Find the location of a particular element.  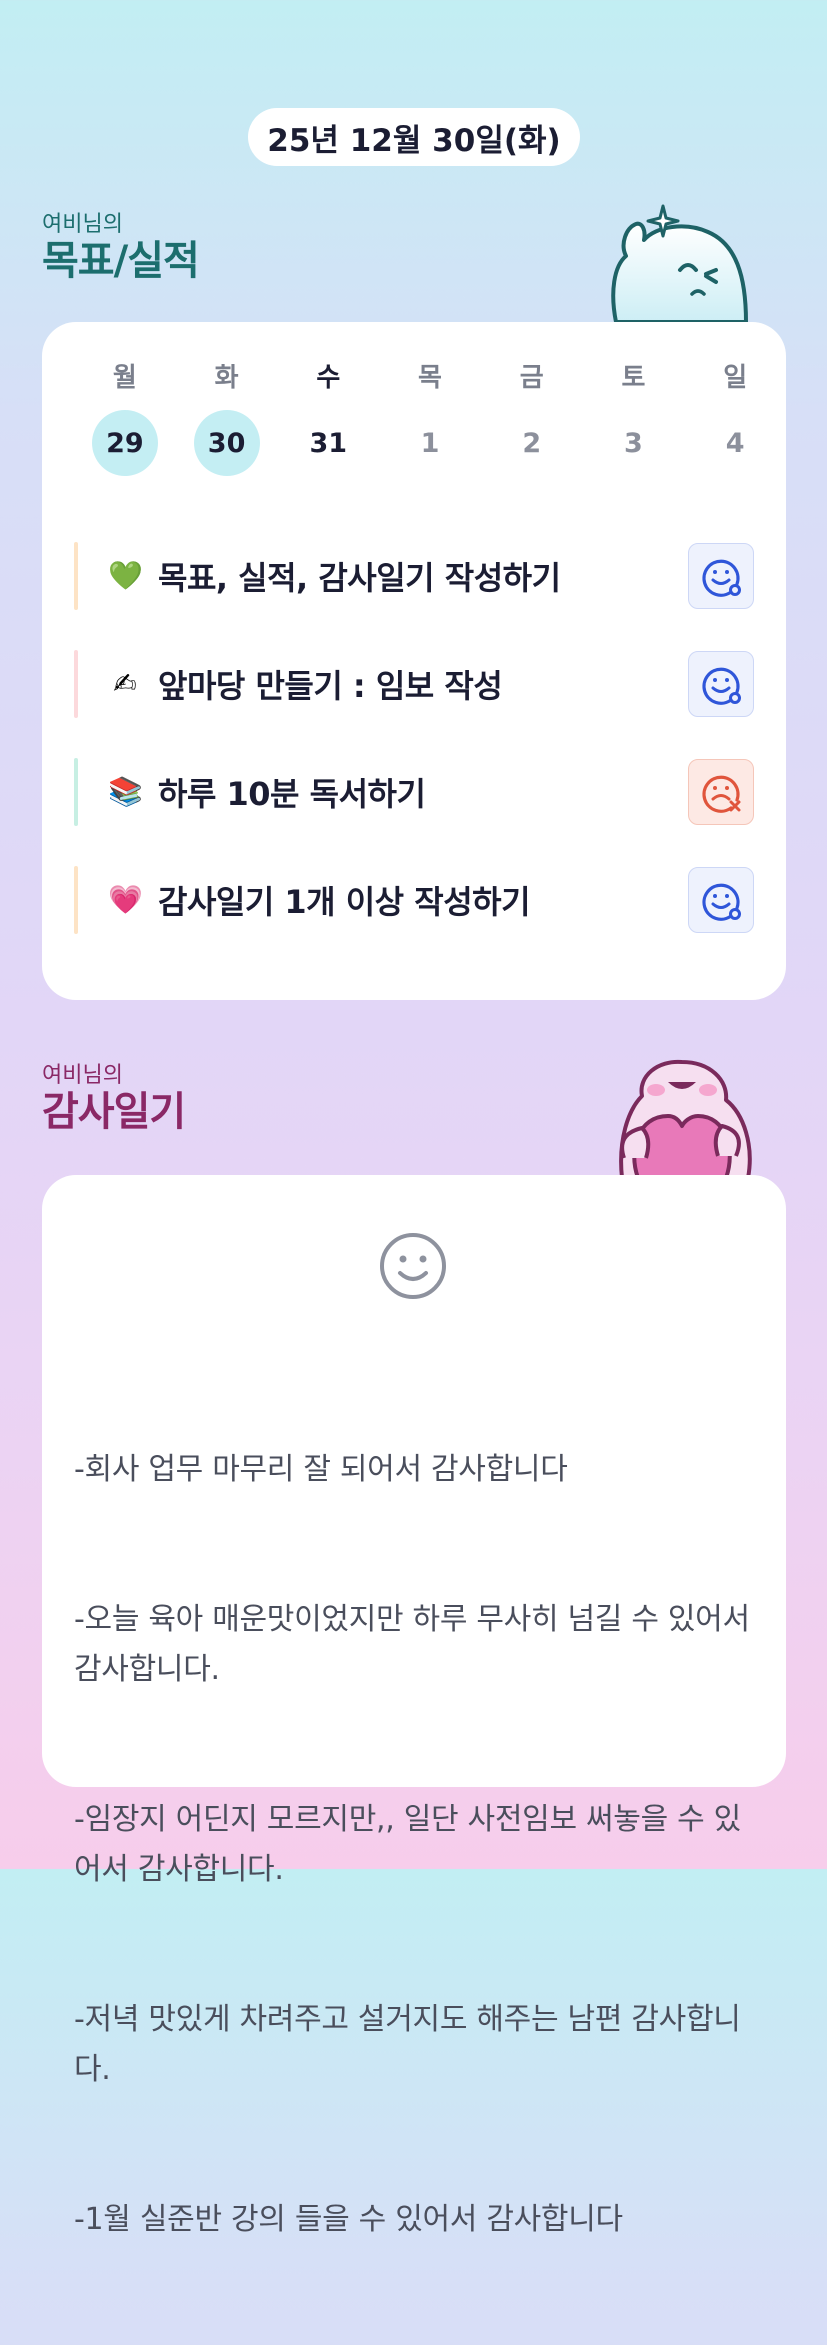

date-label: 25년 12월 30일(화) is located at coordinates (414, 140).